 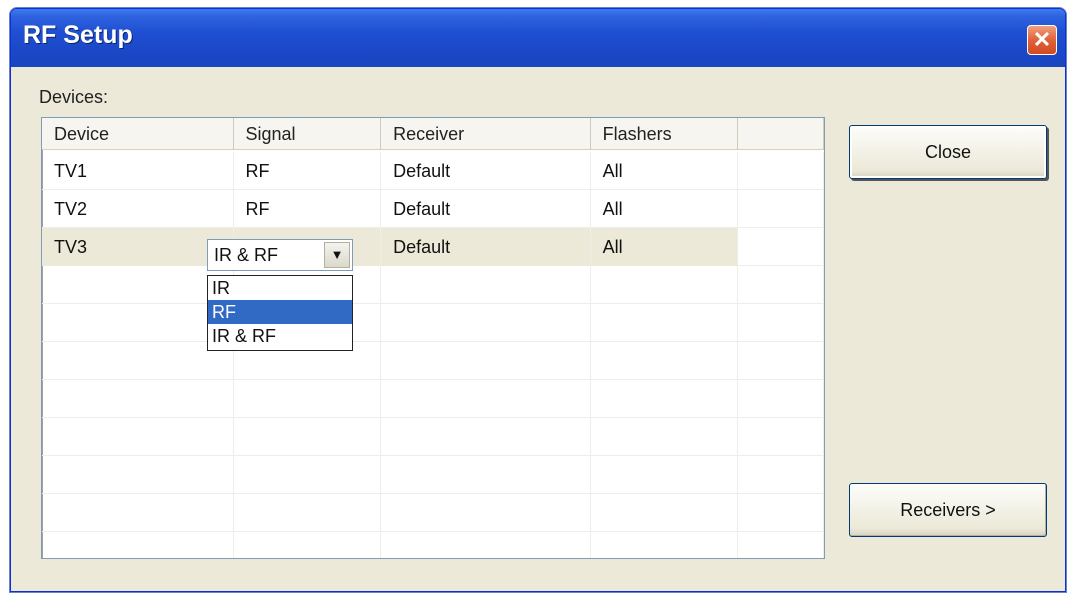 I want to click on device-cell: TV2, so click(x=138, y=209).